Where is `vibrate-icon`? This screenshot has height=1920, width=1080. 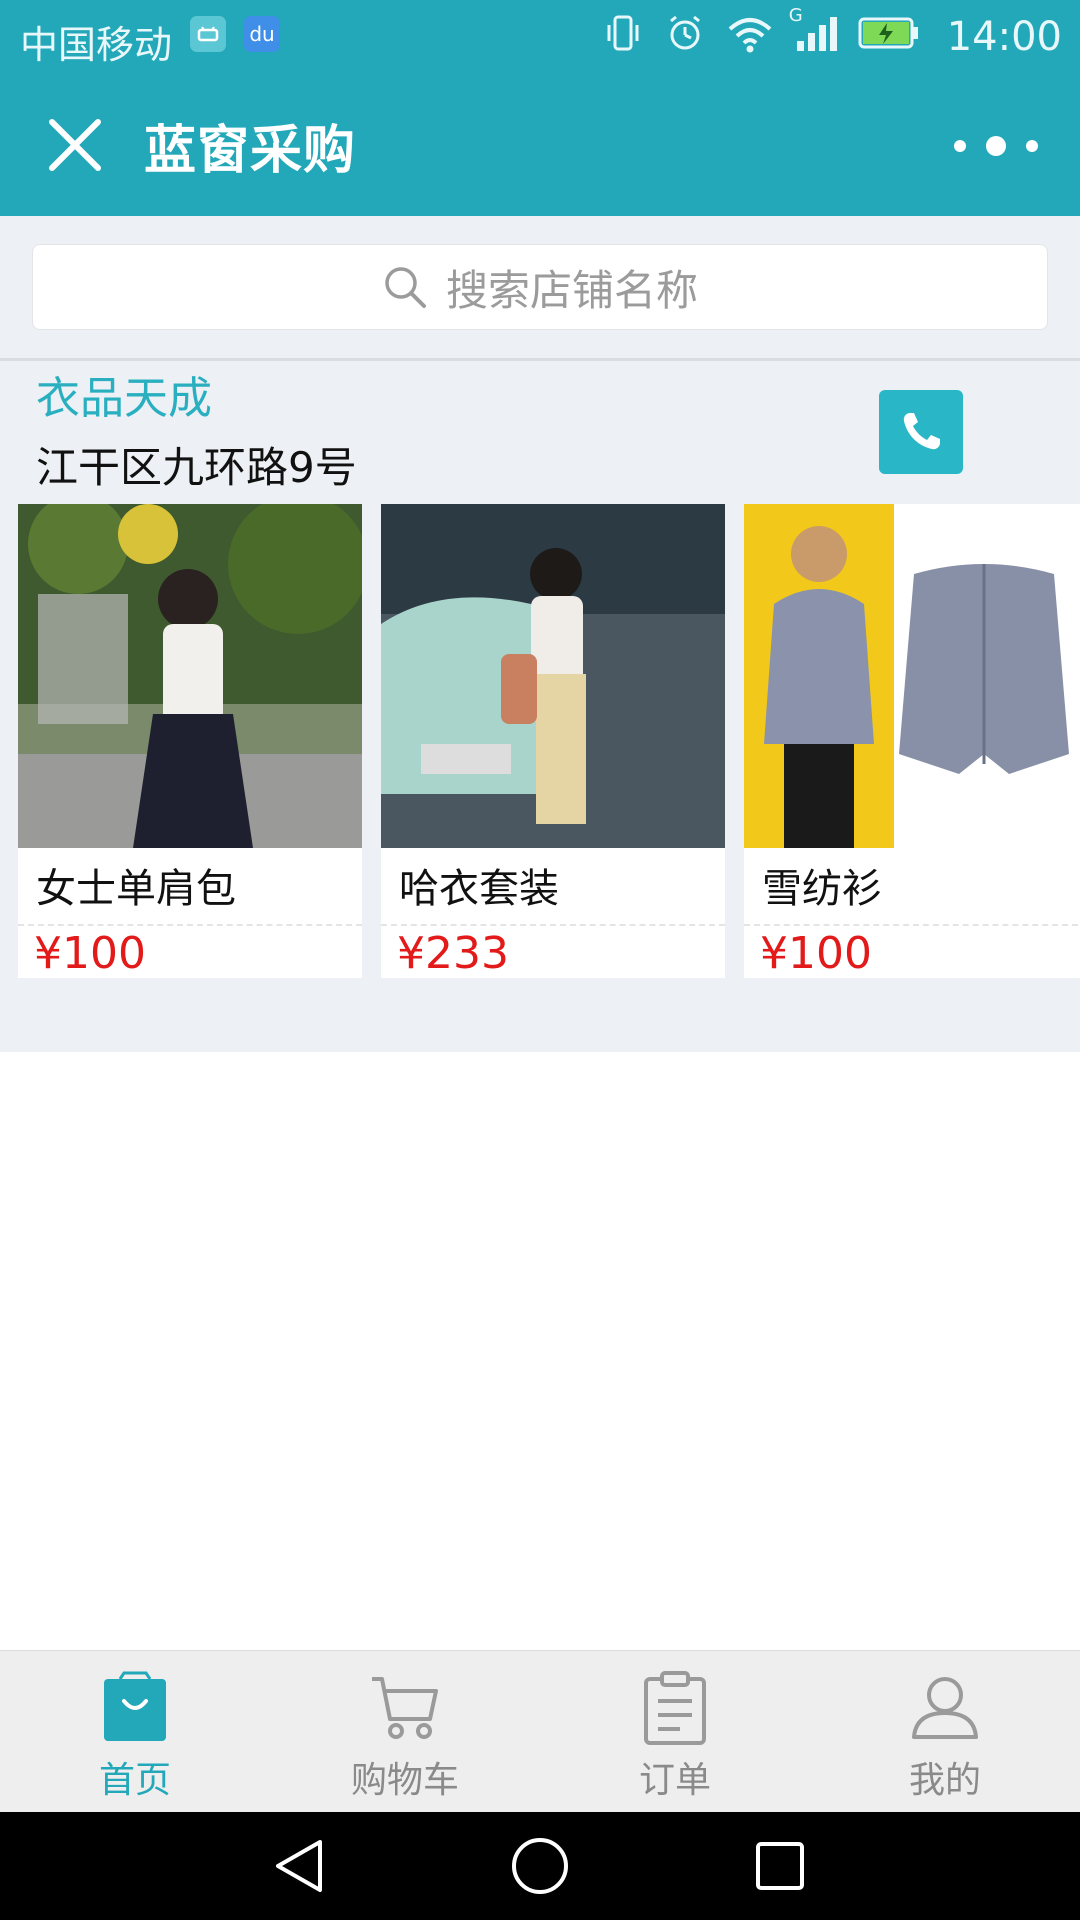
vibrate-icon is located at coordinates (623, 37).